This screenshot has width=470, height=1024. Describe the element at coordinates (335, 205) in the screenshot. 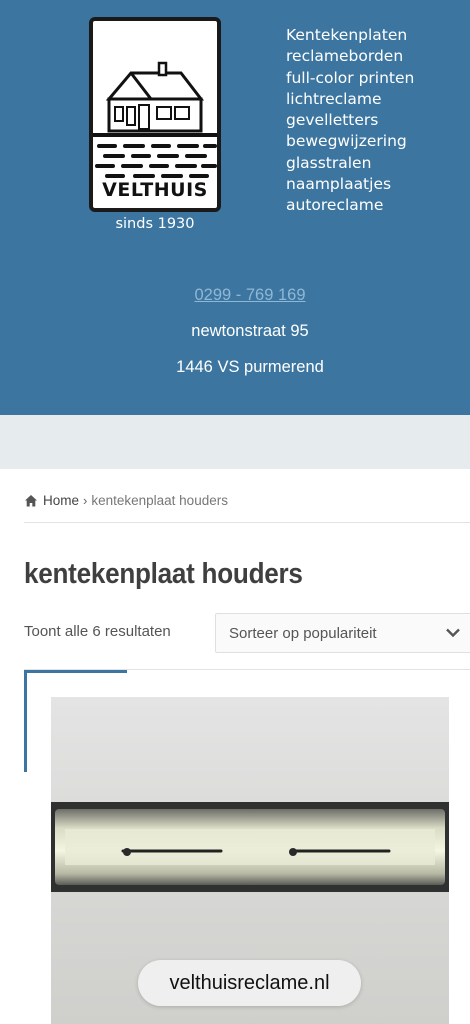

I see `service-item: autoreclame` at that location.